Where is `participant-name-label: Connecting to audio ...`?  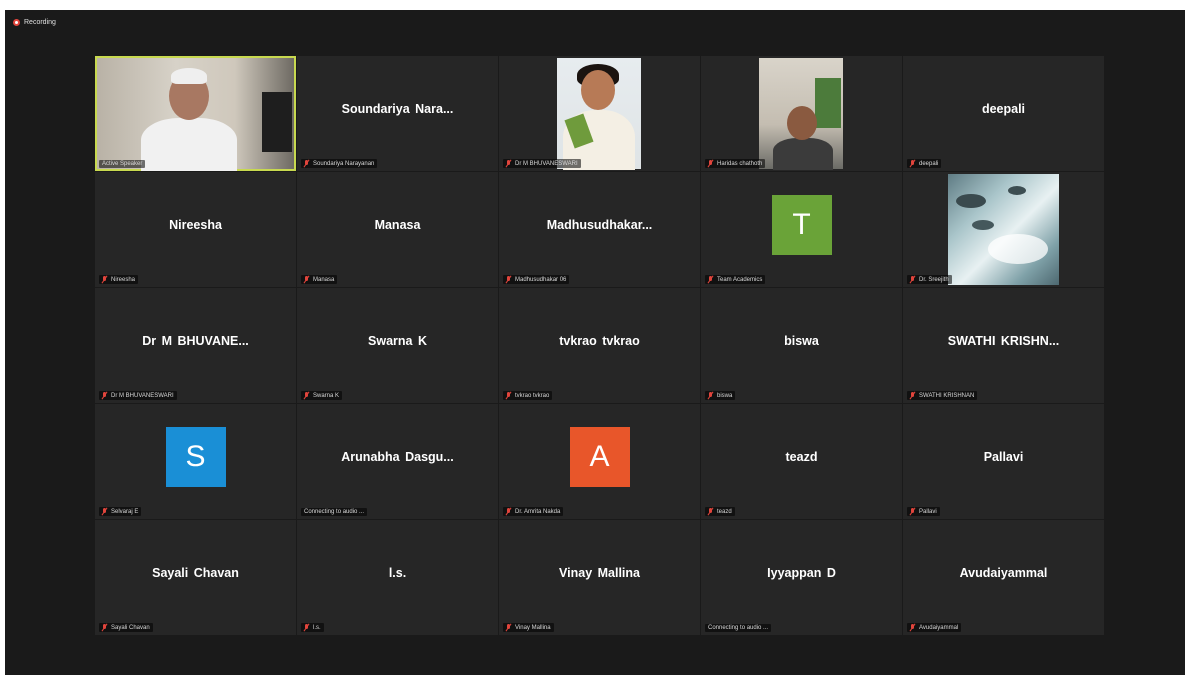 participant-name-label: Connecting to audio ... is located at coordinates (738, 628).